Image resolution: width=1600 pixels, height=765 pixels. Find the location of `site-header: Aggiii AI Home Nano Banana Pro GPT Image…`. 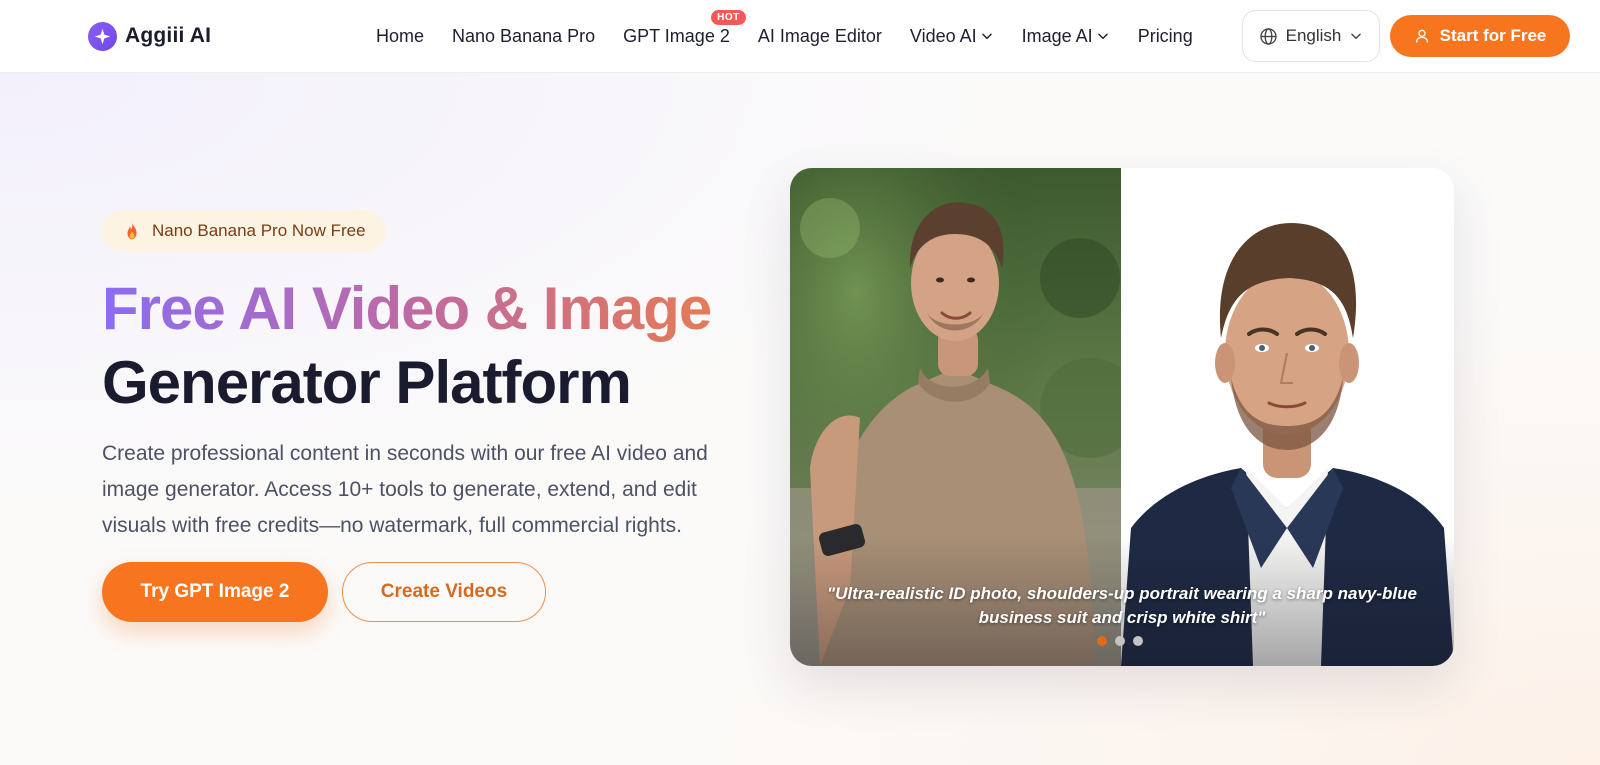

site-header: Aggiii AI Home Nano Banana Pro GPT Image… is located at coordinates (800, 36).